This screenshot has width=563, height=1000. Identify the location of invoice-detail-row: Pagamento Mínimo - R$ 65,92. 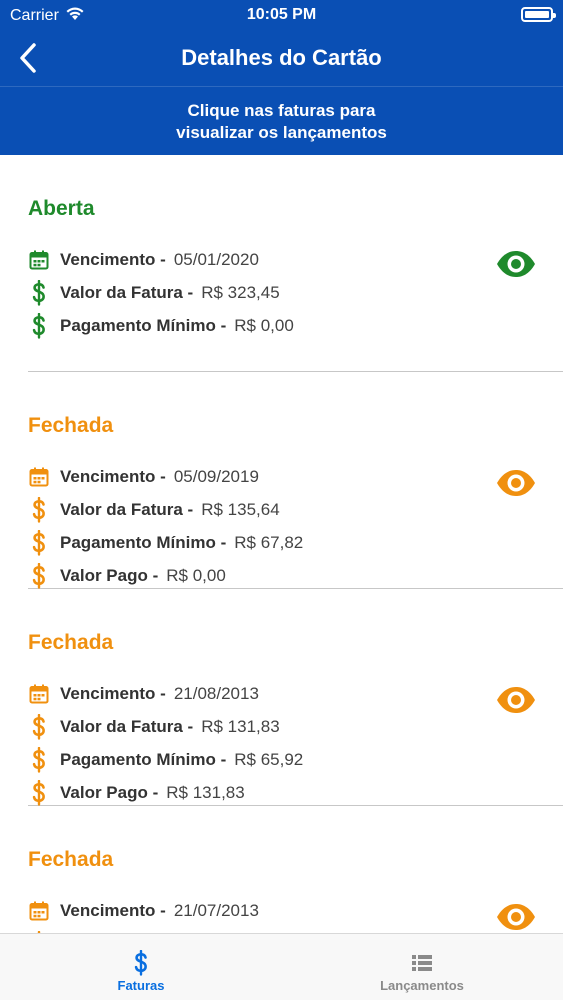
(165, 759).